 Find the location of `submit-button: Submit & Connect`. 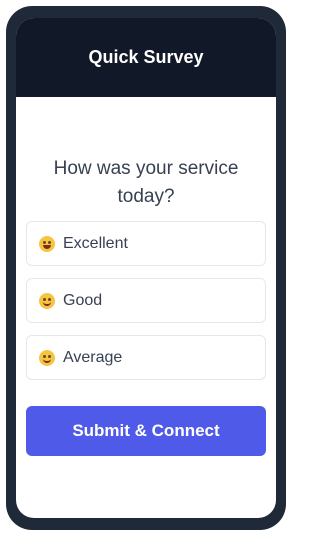

submit-button: Submit & Connect is located at coordinates (146, 431).